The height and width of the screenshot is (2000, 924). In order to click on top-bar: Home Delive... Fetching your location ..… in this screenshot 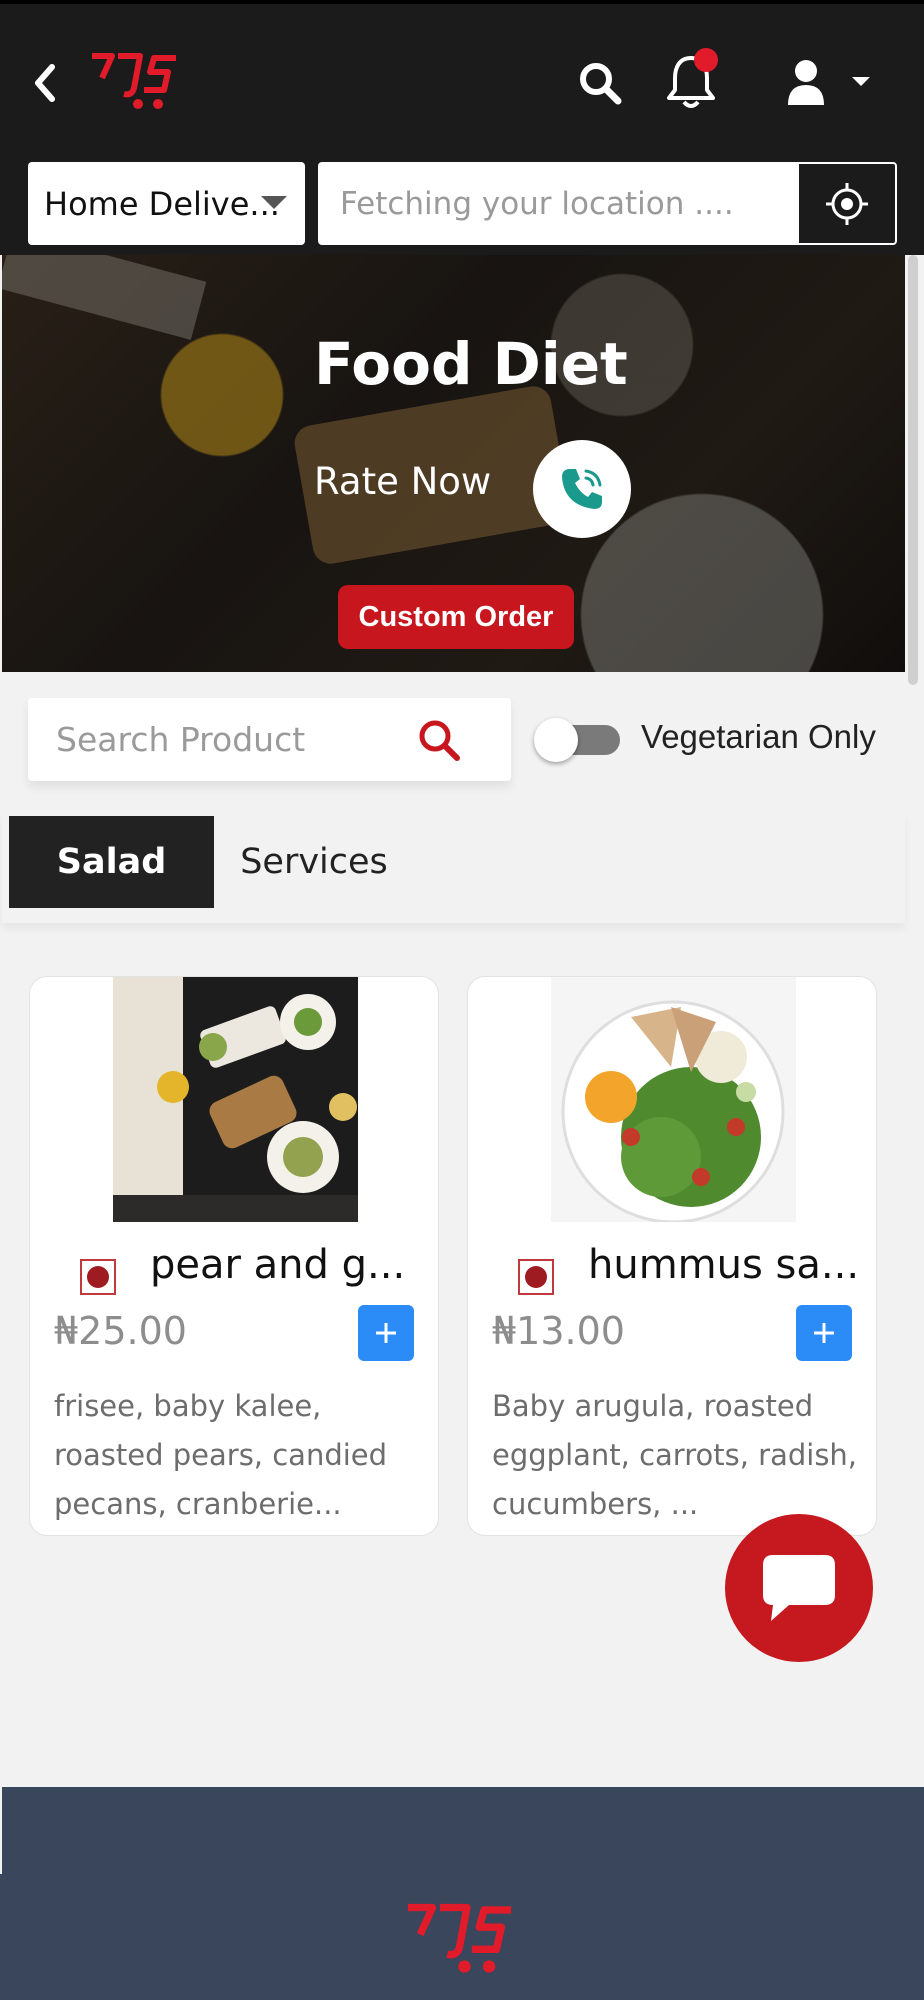, I will do `click(462, 127)`.